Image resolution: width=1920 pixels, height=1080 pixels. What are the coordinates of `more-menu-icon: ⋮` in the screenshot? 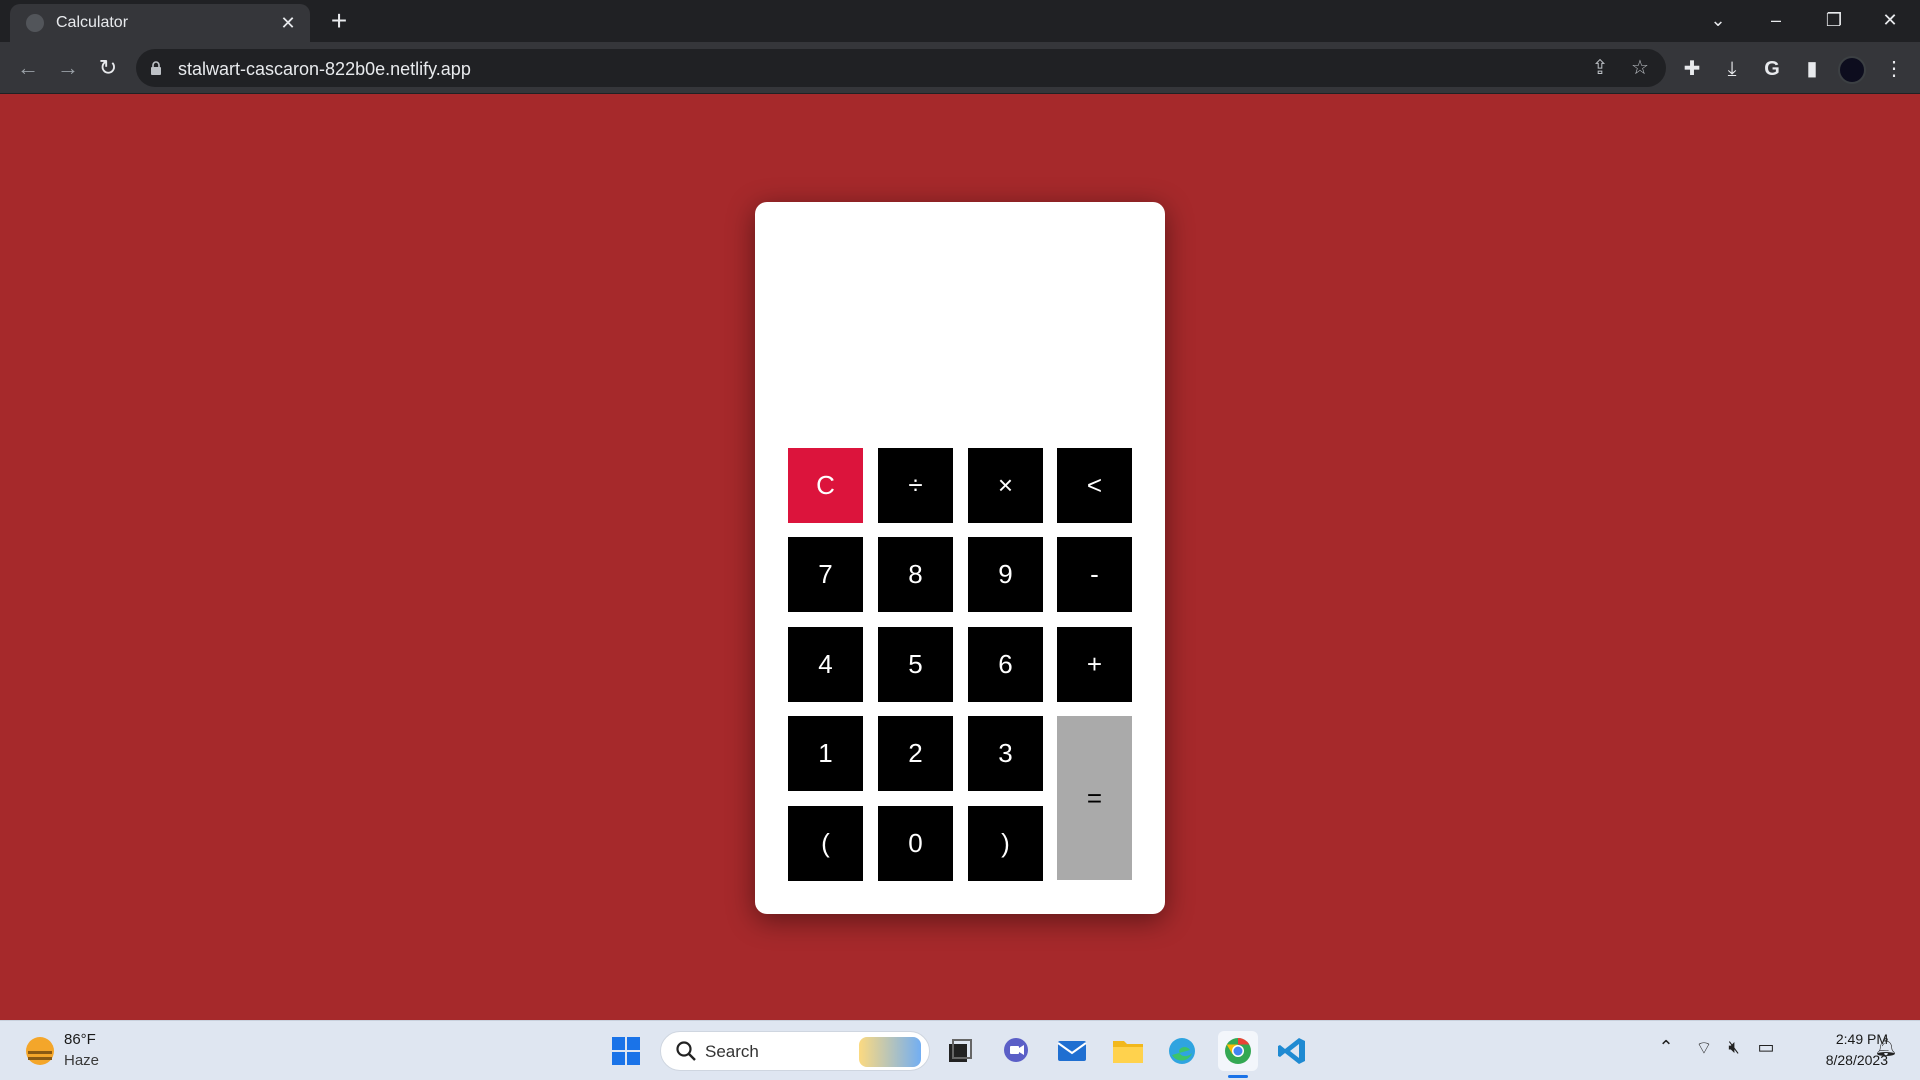 It's located at (1894, 69).